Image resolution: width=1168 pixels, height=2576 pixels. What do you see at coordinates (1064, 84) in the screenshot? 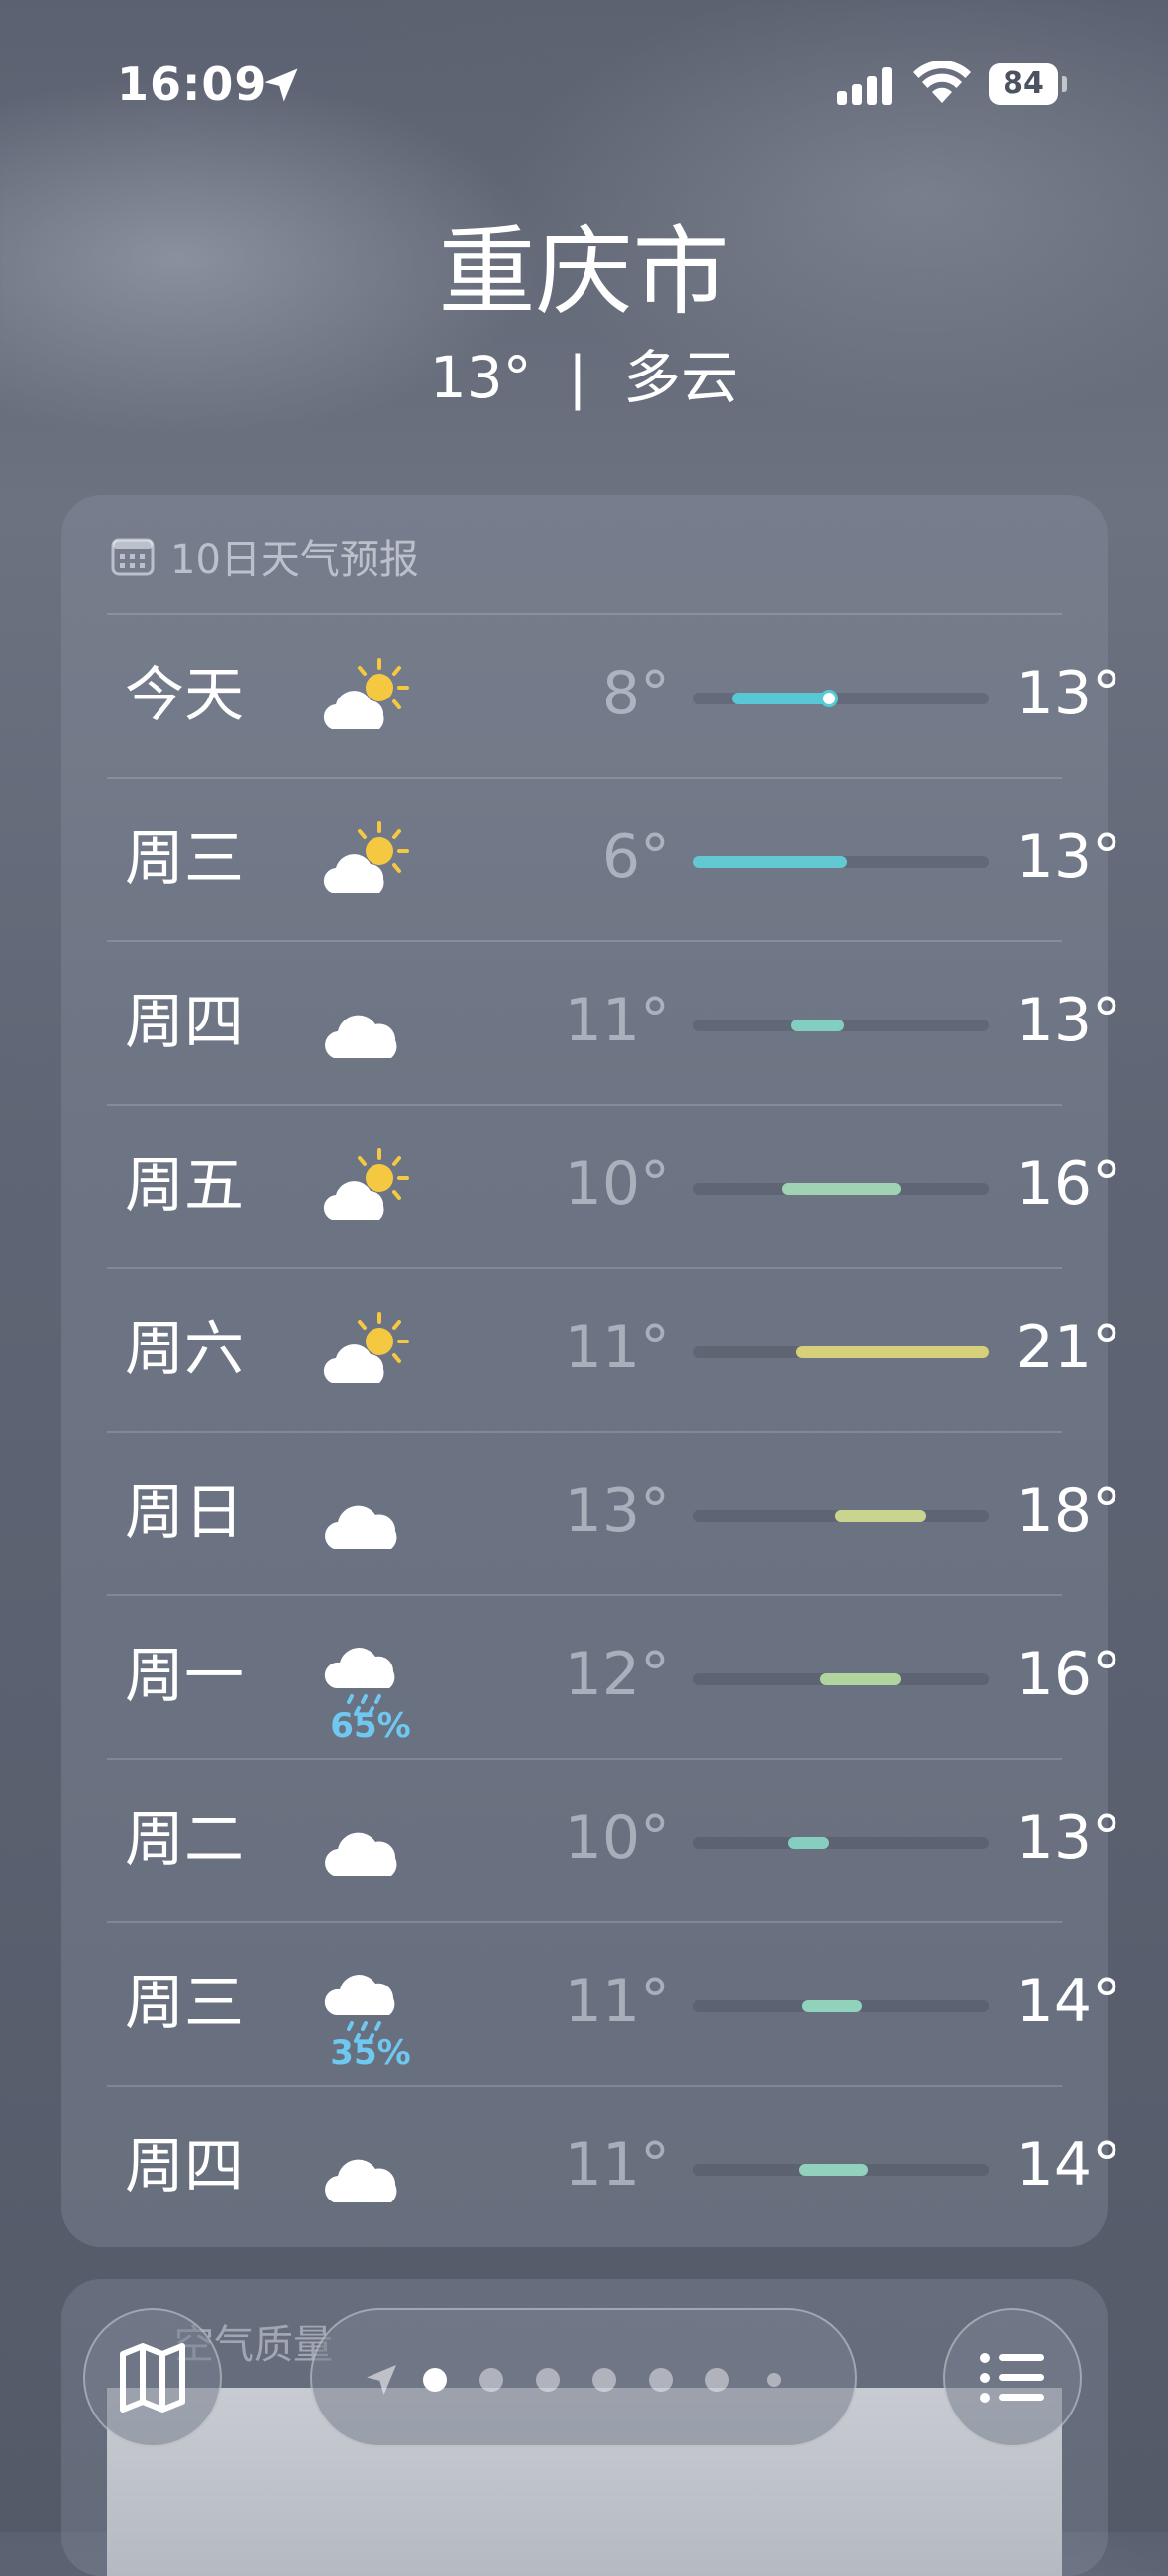
I see `battery-tip` at bounding box center [1064, 84].